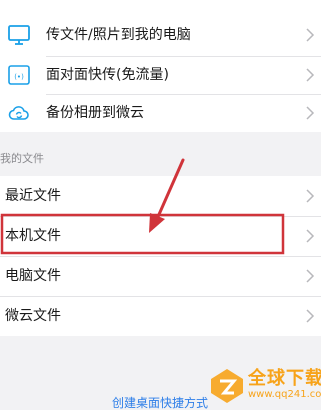 Image resolution: width=321 pixels, height=410 pixels. What do you see at coordinates (95, 113) in the screenshot?
I see `backup-album-label: 备份相册到微云` at bounding box center [95, 113].